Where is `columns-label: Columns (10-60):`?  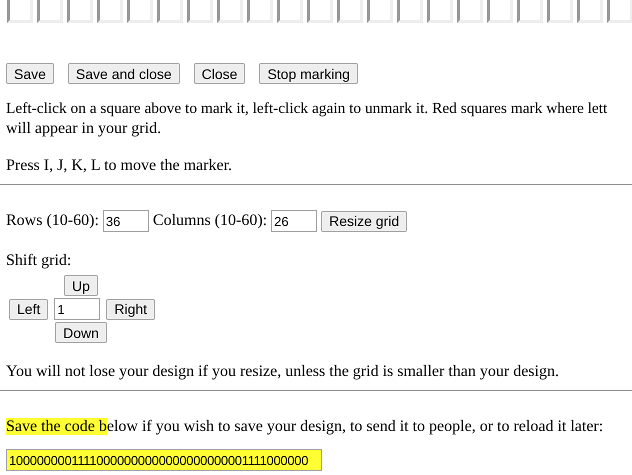
columns-label: Columns (10-60): is located at coordinates (210, 221).